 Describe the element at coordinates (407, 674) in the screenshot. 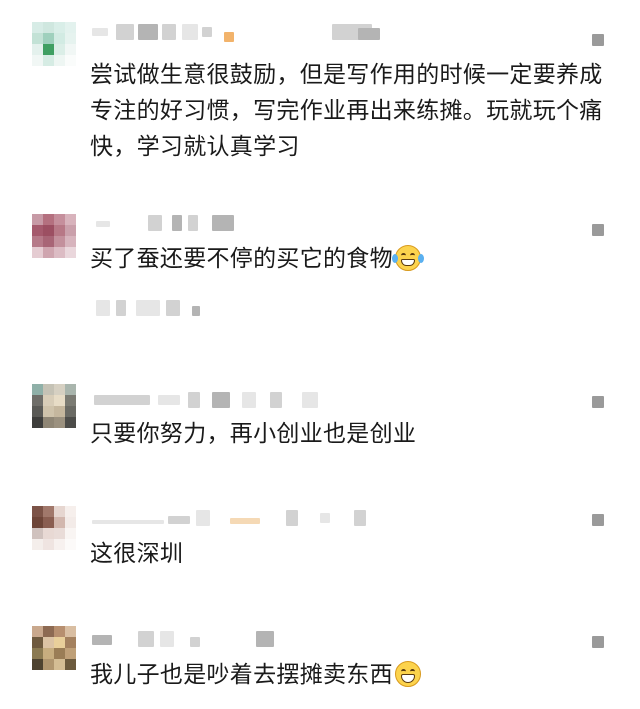

I see `grinning-emoji-icon` at that location.